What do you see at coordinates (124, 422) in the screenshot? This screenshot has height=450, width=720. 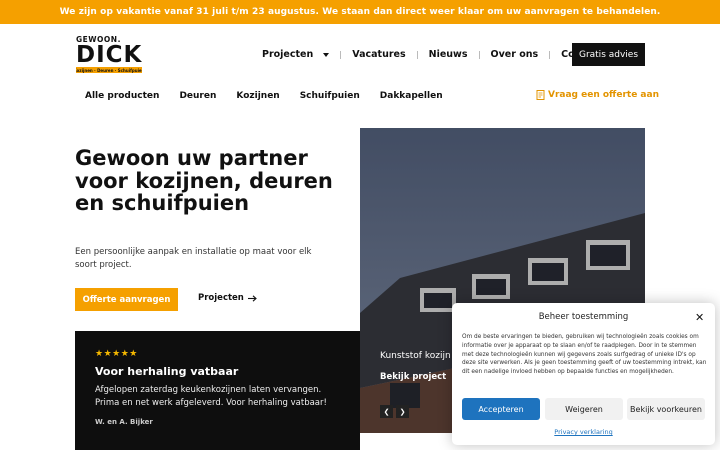 I see `review-author: W. en A. Bijker` at bounding box center [124, 422].